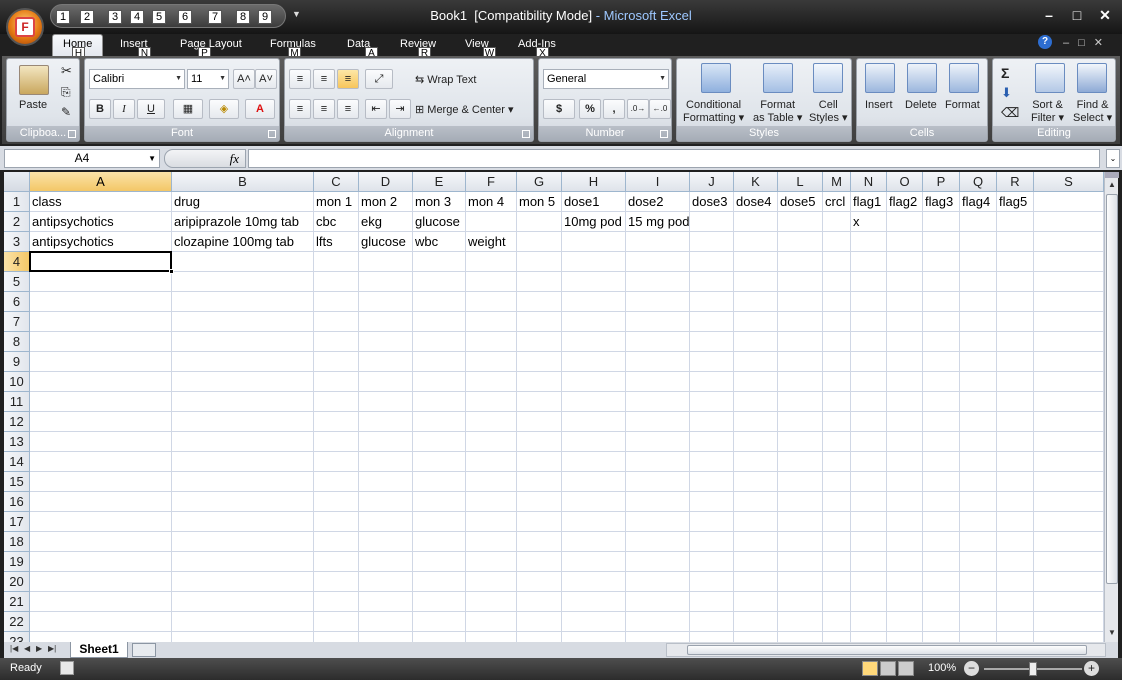 The height and width of the screenshot is (680, 1122). I want to click on select-all-corner, so click(17, 182).